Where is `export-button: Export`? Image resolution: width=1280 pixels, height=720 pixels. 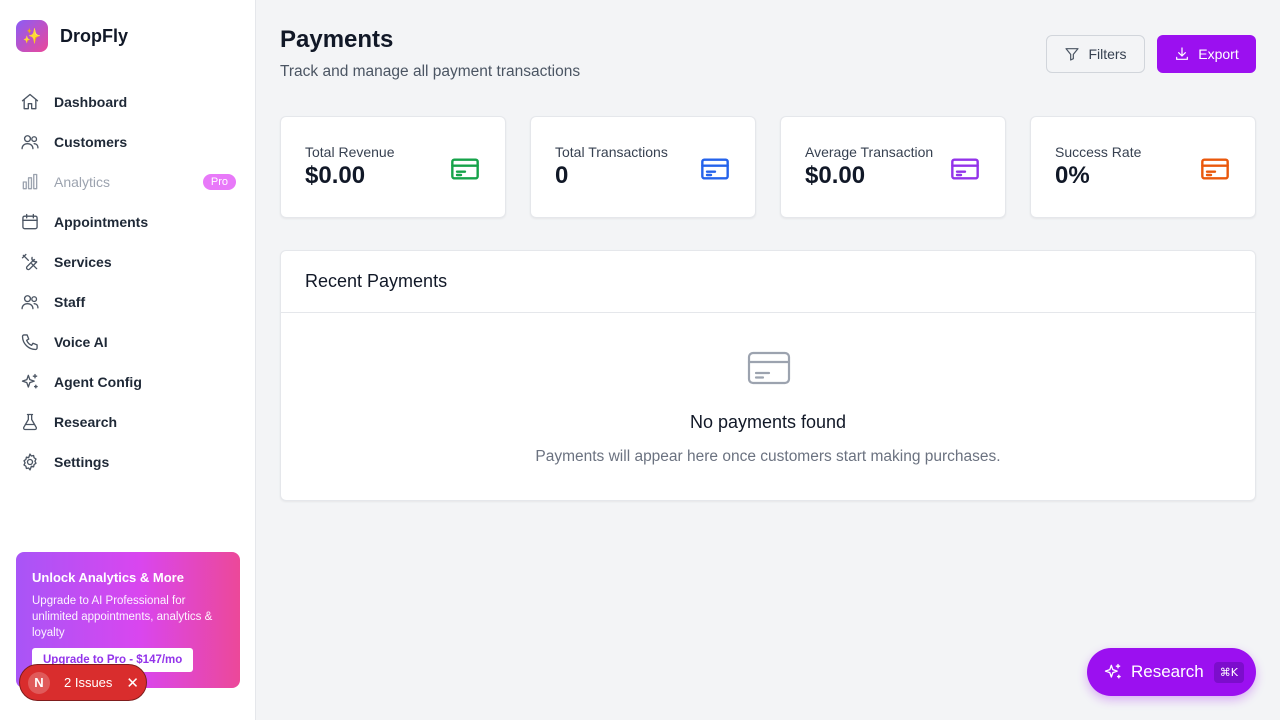 export-button: Export is located at coordinates (1206, 54).